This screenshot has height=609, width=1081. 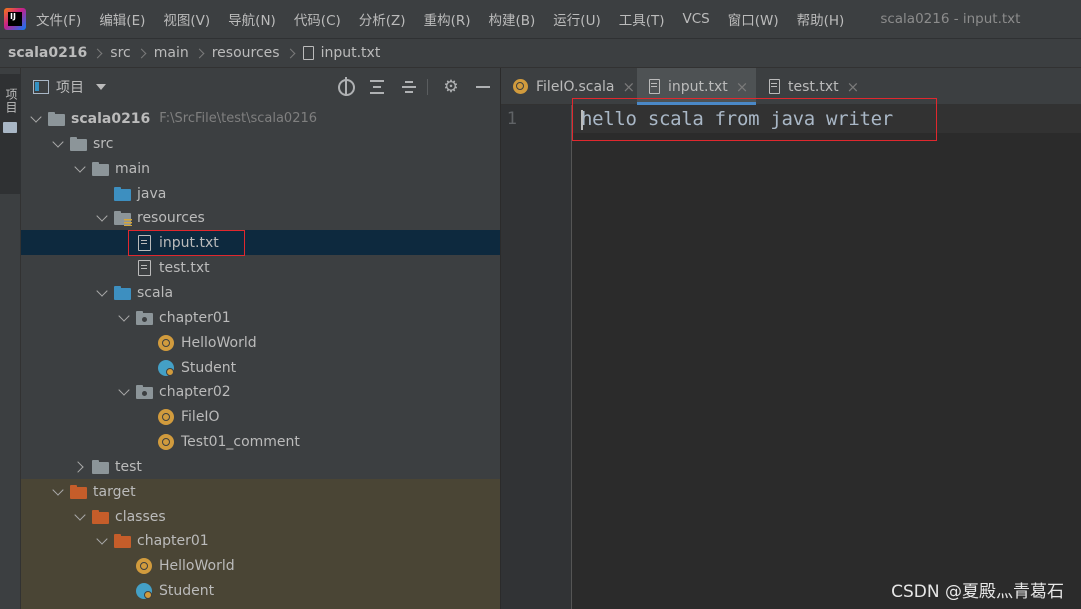 I want to click on menu-navigate: 导航(N), so click(x=252, y=19).